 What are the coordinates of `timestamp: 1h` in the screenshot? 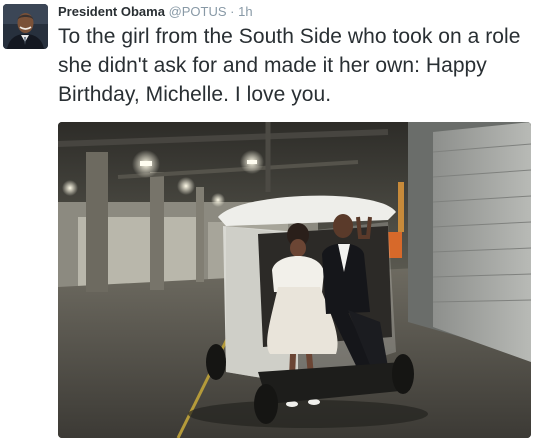 It's located at (245, 11).